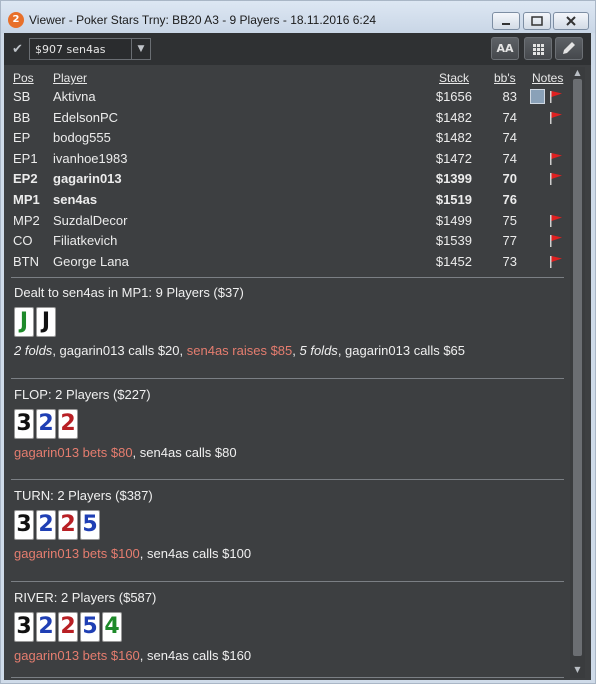 The image size is (596, 684). I want to click on toolbar: ✔ $907 sen4as ▼ AA, so click(297, 49).